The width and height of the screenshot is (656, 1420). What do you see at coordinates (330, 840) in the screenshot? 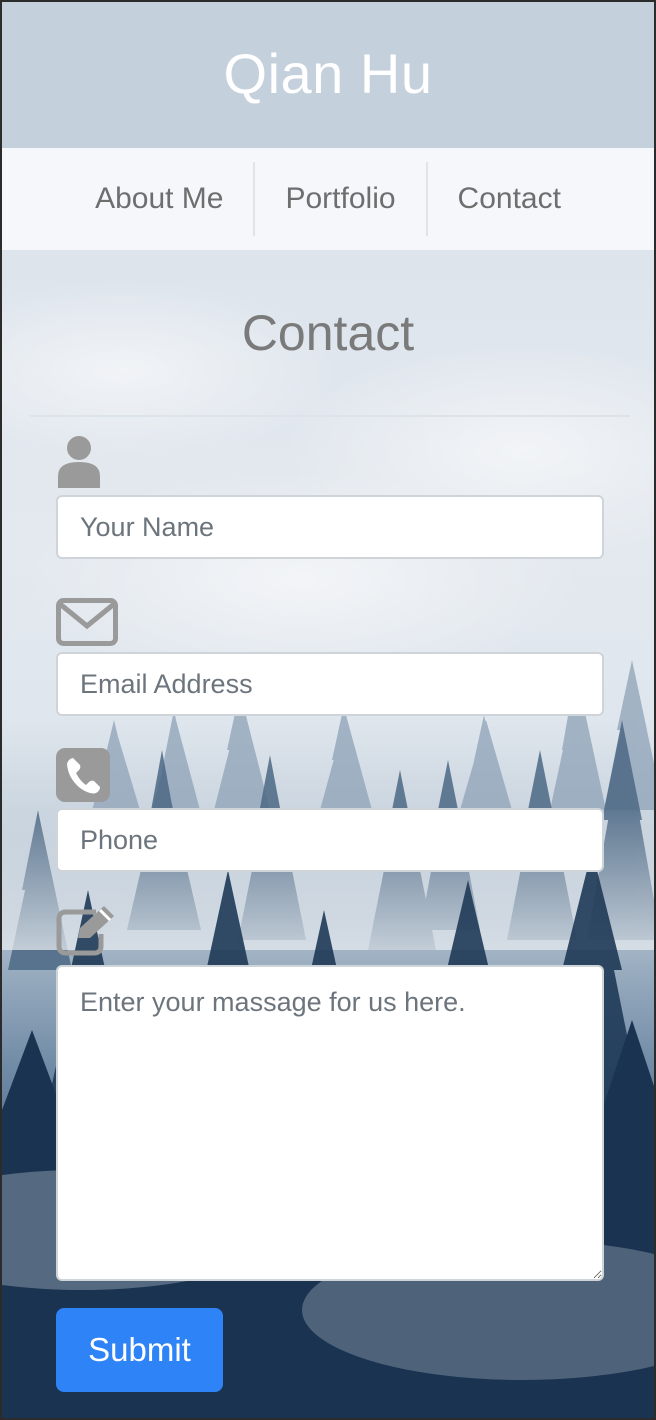
I see `phone-input` at bounding box center [330, 840].